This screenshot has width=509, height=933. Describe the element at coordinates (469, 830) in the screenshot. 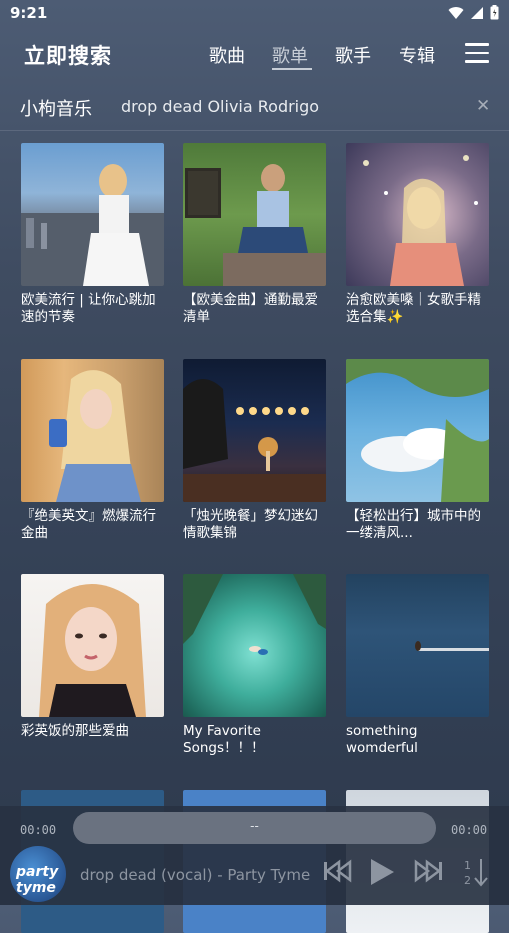

I see `duration-time: 00:00` at that location.